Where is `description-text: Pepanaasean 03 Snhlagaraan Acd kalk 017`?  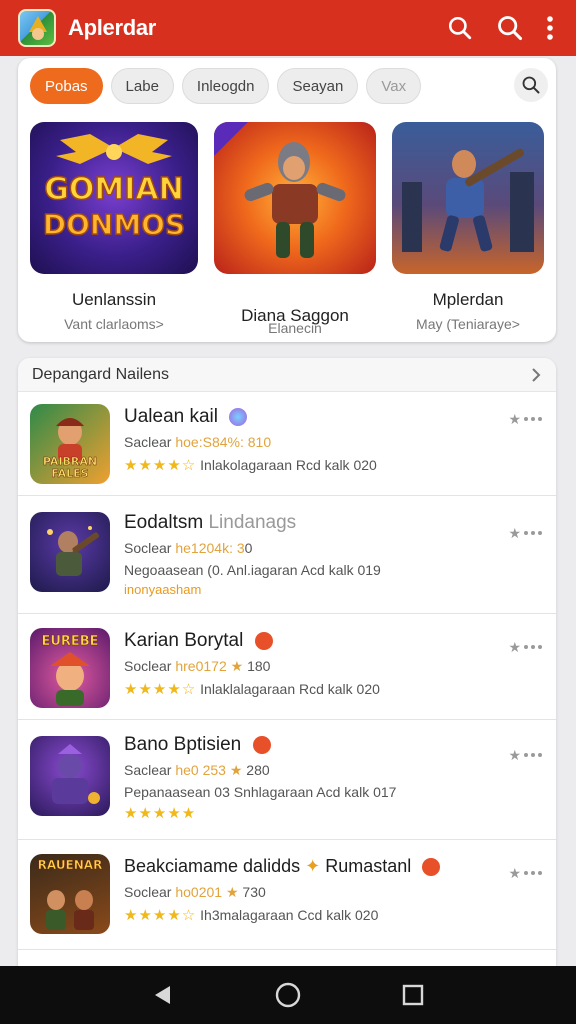 description-text: Pepanaasean 03 Snhlagaraan Acd kalk 017 is located at coordinates (260, 792).